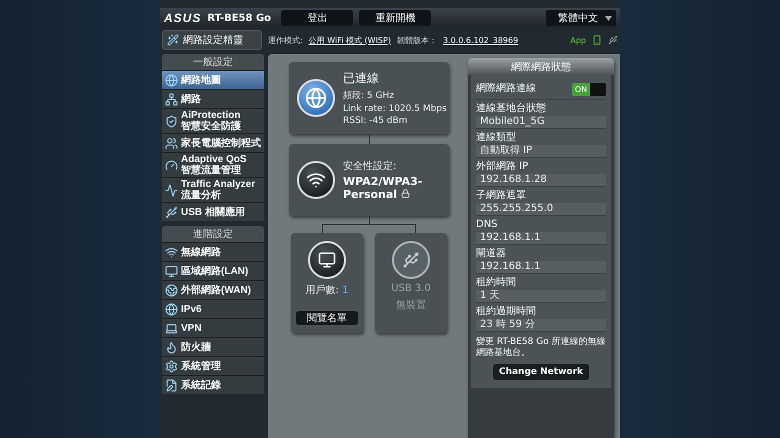 This screenshot has height=438, width=780. I want to click on menu-section-title: 一般設定, so click(213, 62).